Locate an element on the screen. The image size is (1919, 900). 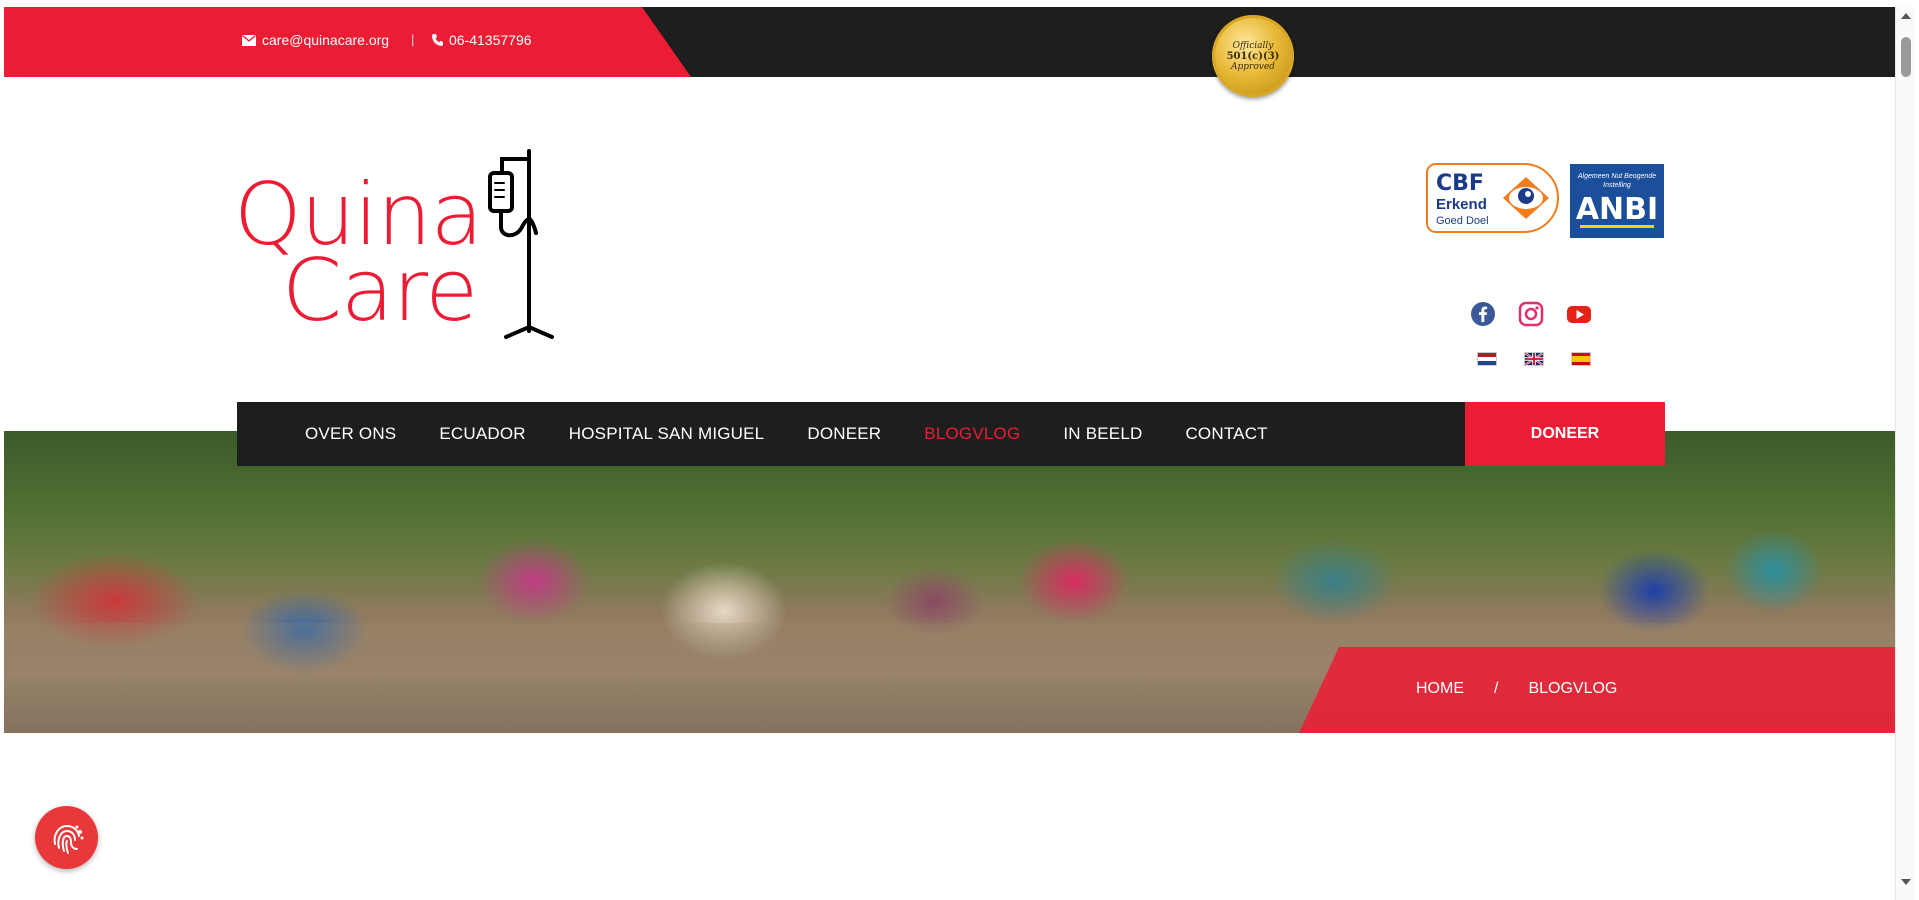
nav-item-blogvlog: BLOGVLOG is located at coordinates (972, 434).